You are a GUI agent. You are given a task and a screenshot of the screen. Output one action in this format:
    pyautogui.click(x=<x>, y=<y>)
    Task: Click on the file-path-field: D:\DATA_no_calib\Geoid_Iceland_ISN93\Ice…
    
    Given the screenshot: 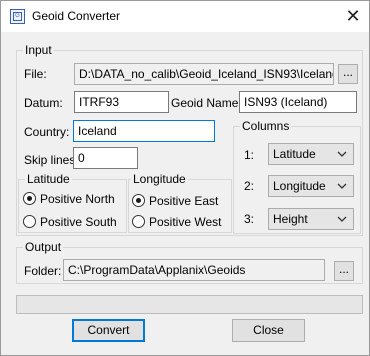 What is the action you would take?
    pyautogui.click(x=204, y=74)
    